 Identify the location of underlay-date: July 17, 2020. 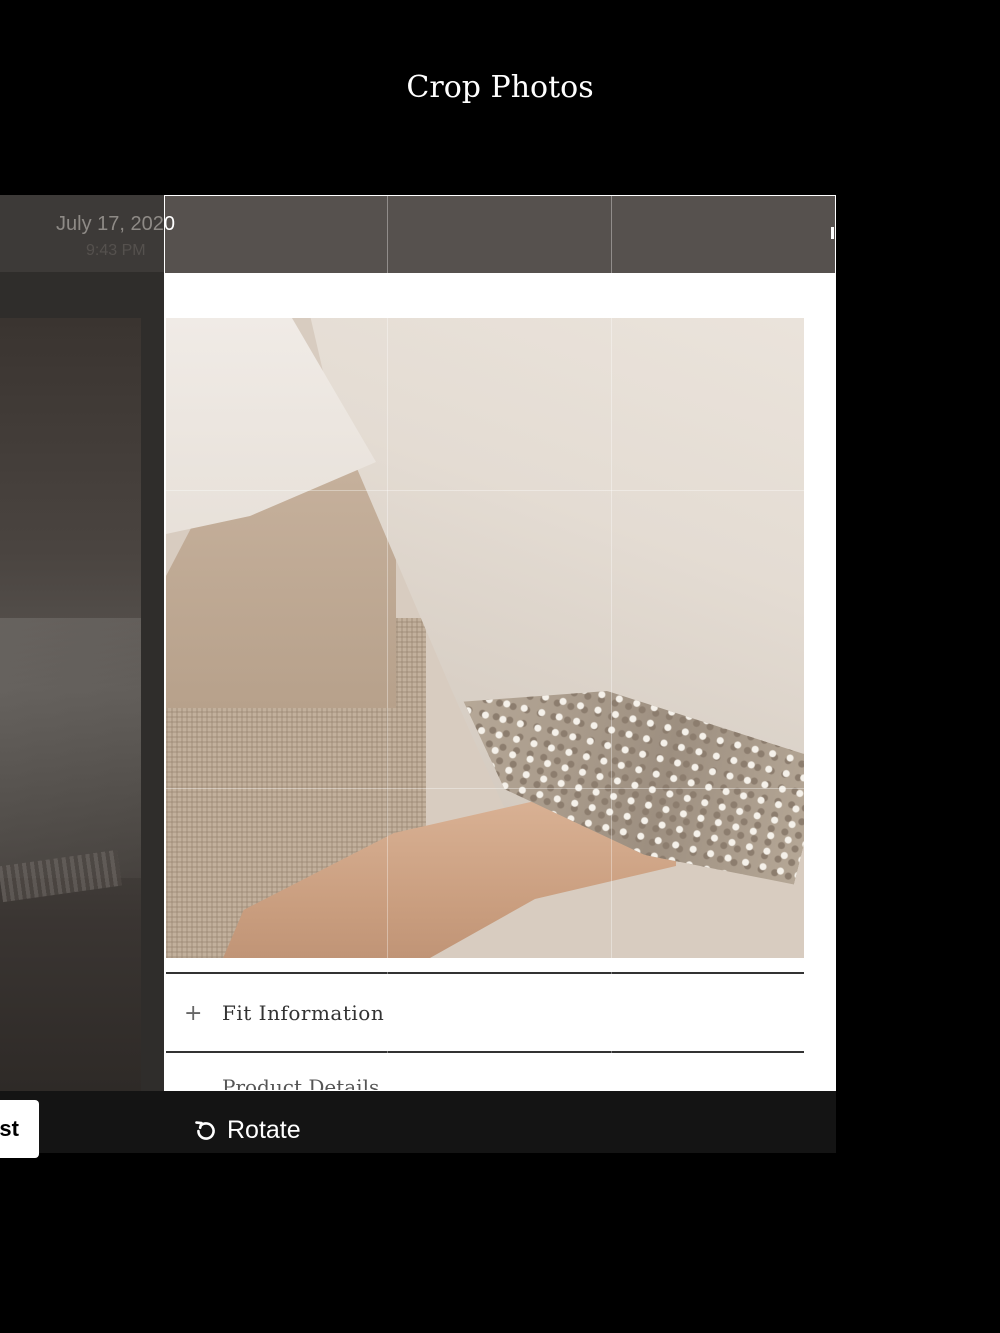
(115, 224).